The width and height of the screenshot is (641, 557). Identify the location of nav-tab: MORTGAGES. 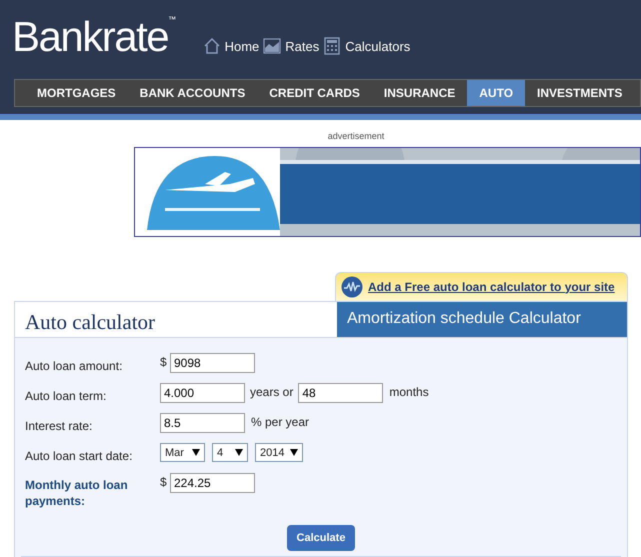
(76, 93).